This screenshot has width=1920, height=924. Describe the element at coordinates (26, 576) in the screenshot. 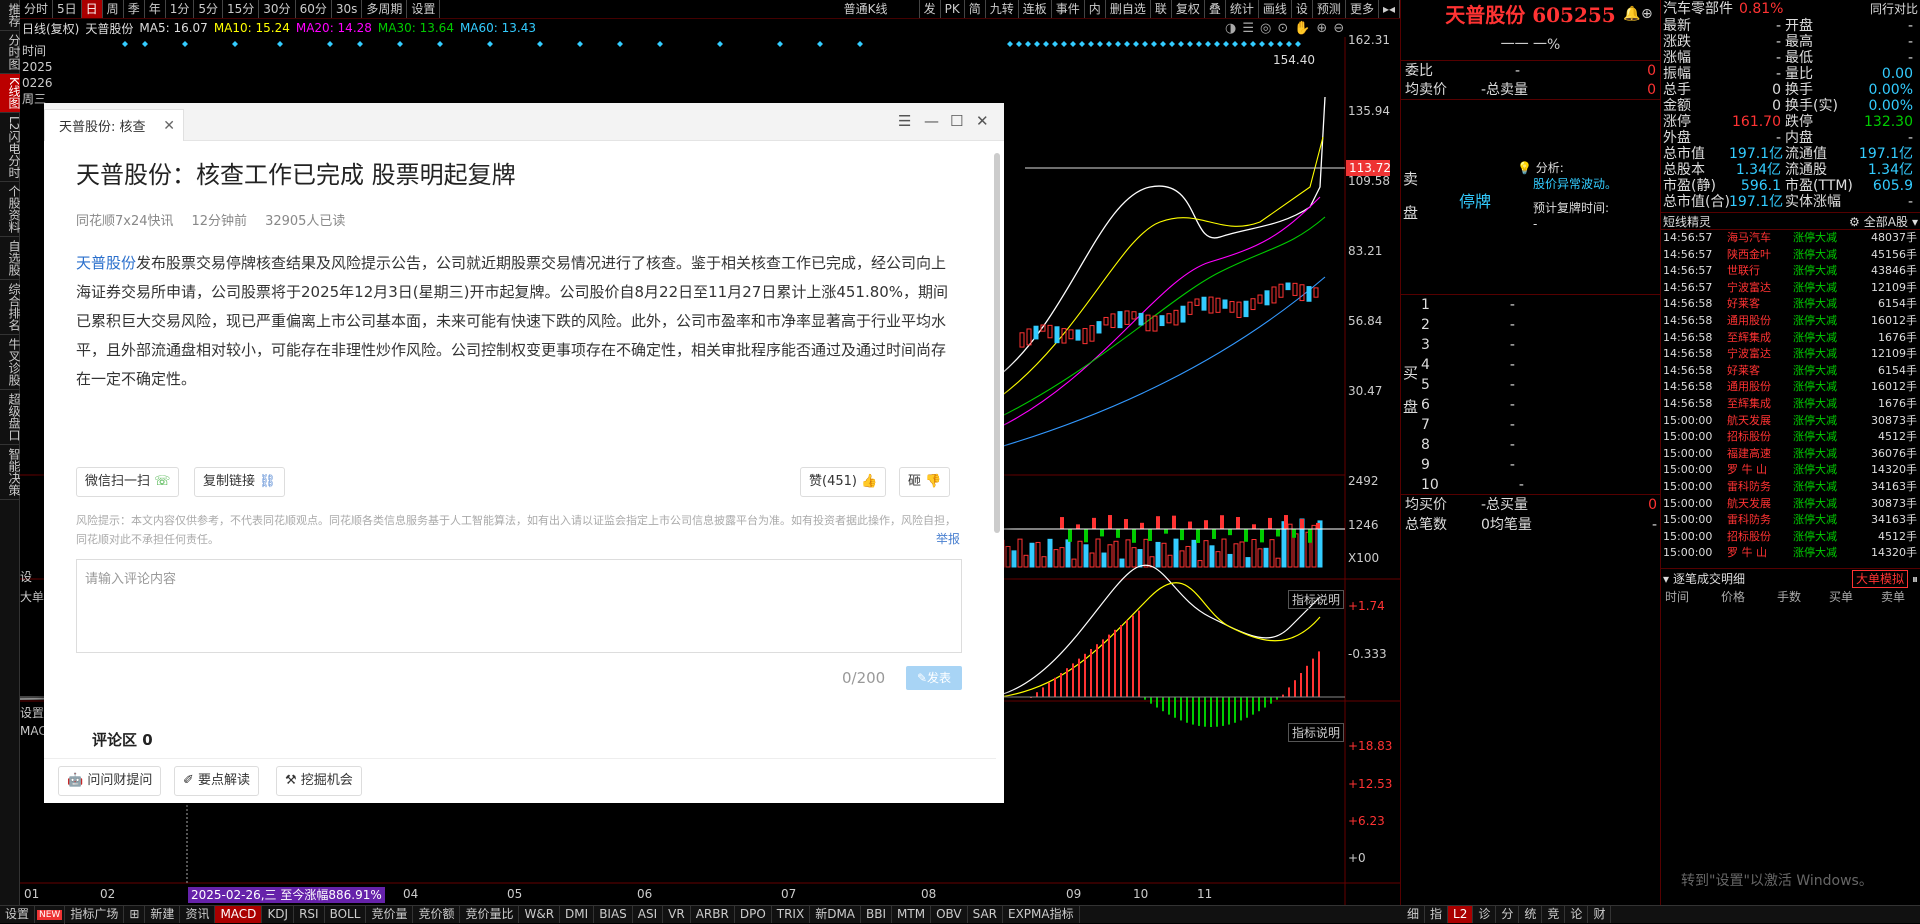

I see `vol-settings-label: 设` at that location.